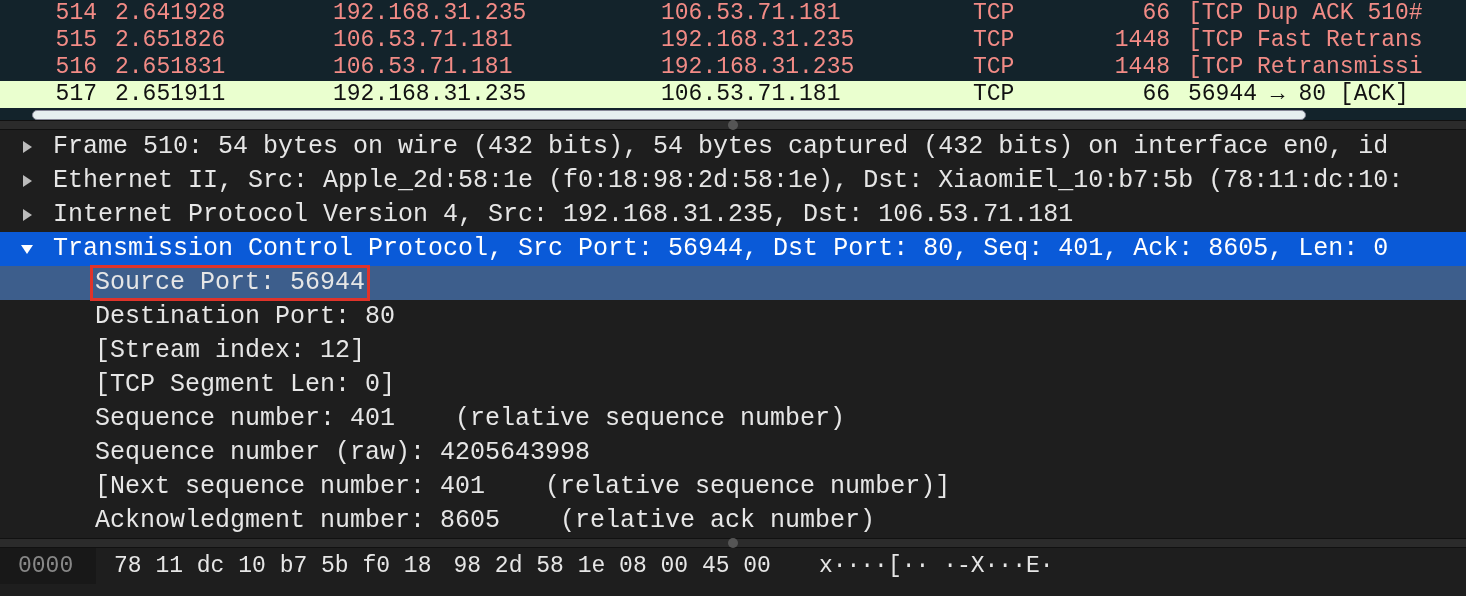 Image resolution: width=1466 pixels, height=596 pixels. Describe the element at coordinates (523, 487) in the screenshot. I see `field-text: [Next sequence number: 401 (relative sequence number)]` at that location.